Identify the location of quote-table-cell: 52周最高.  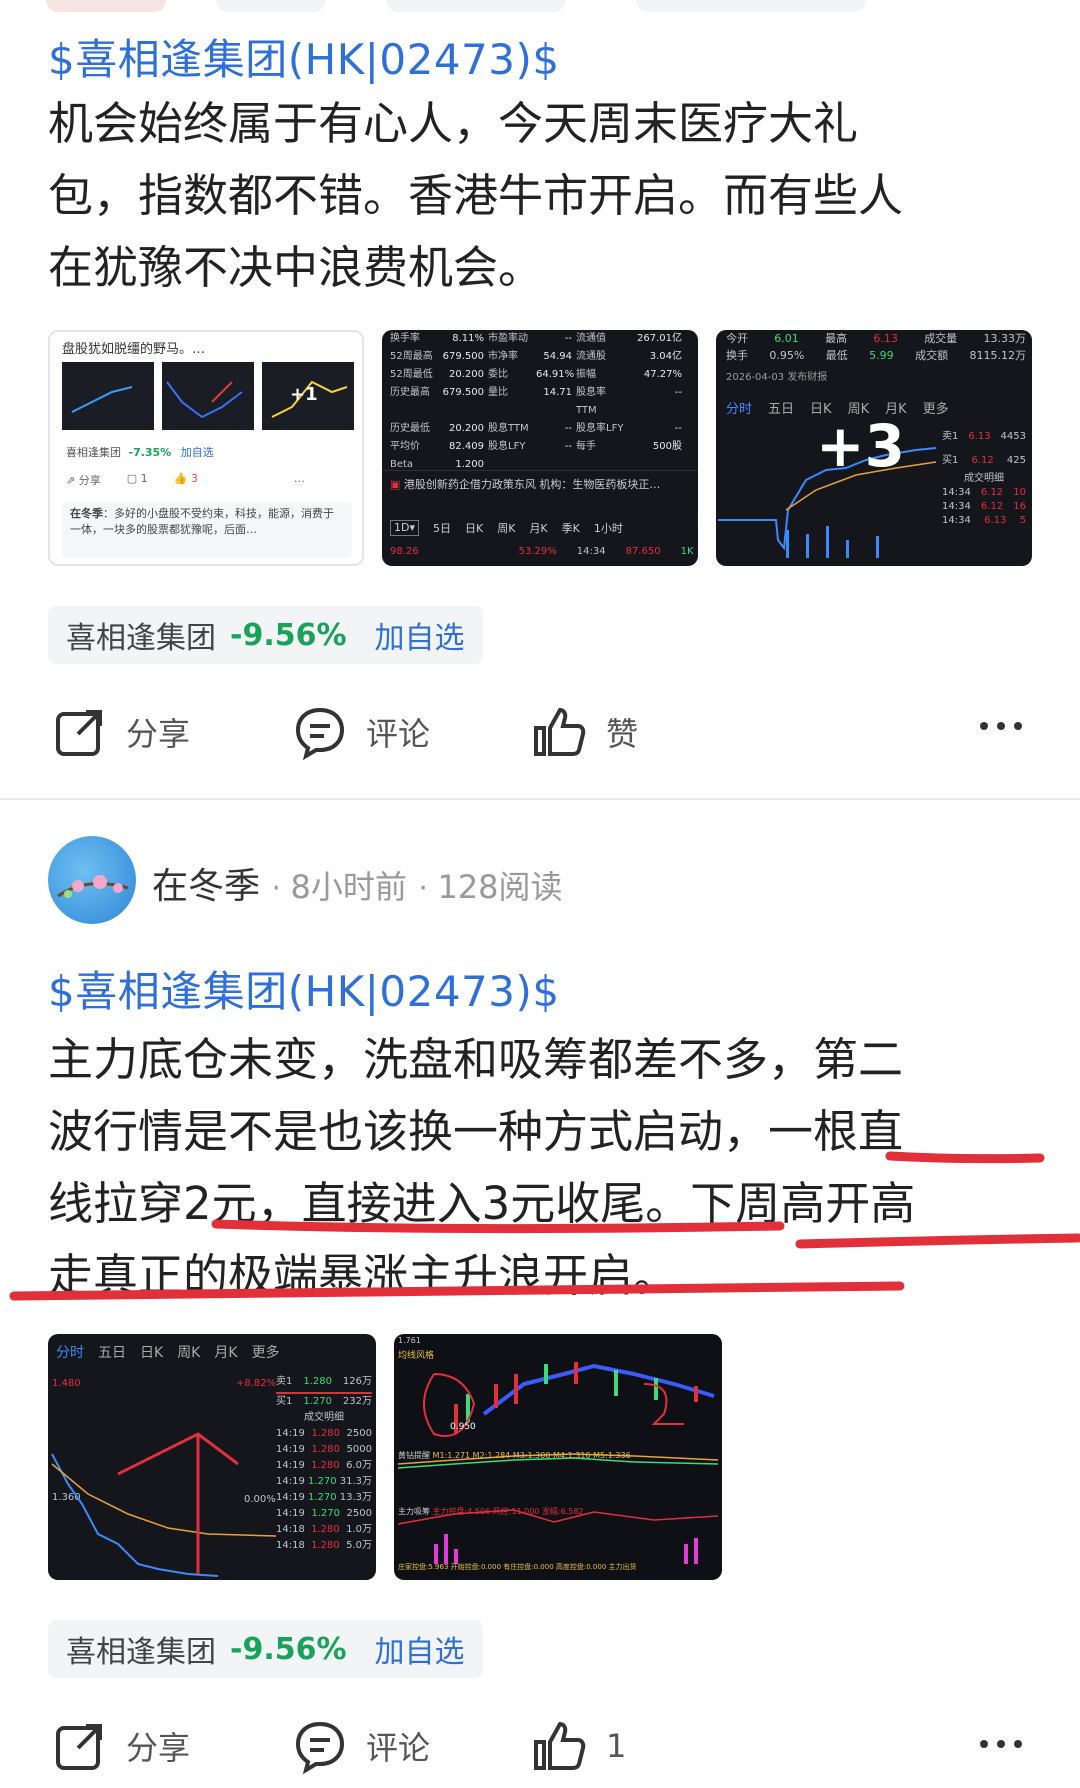
(411, 356).